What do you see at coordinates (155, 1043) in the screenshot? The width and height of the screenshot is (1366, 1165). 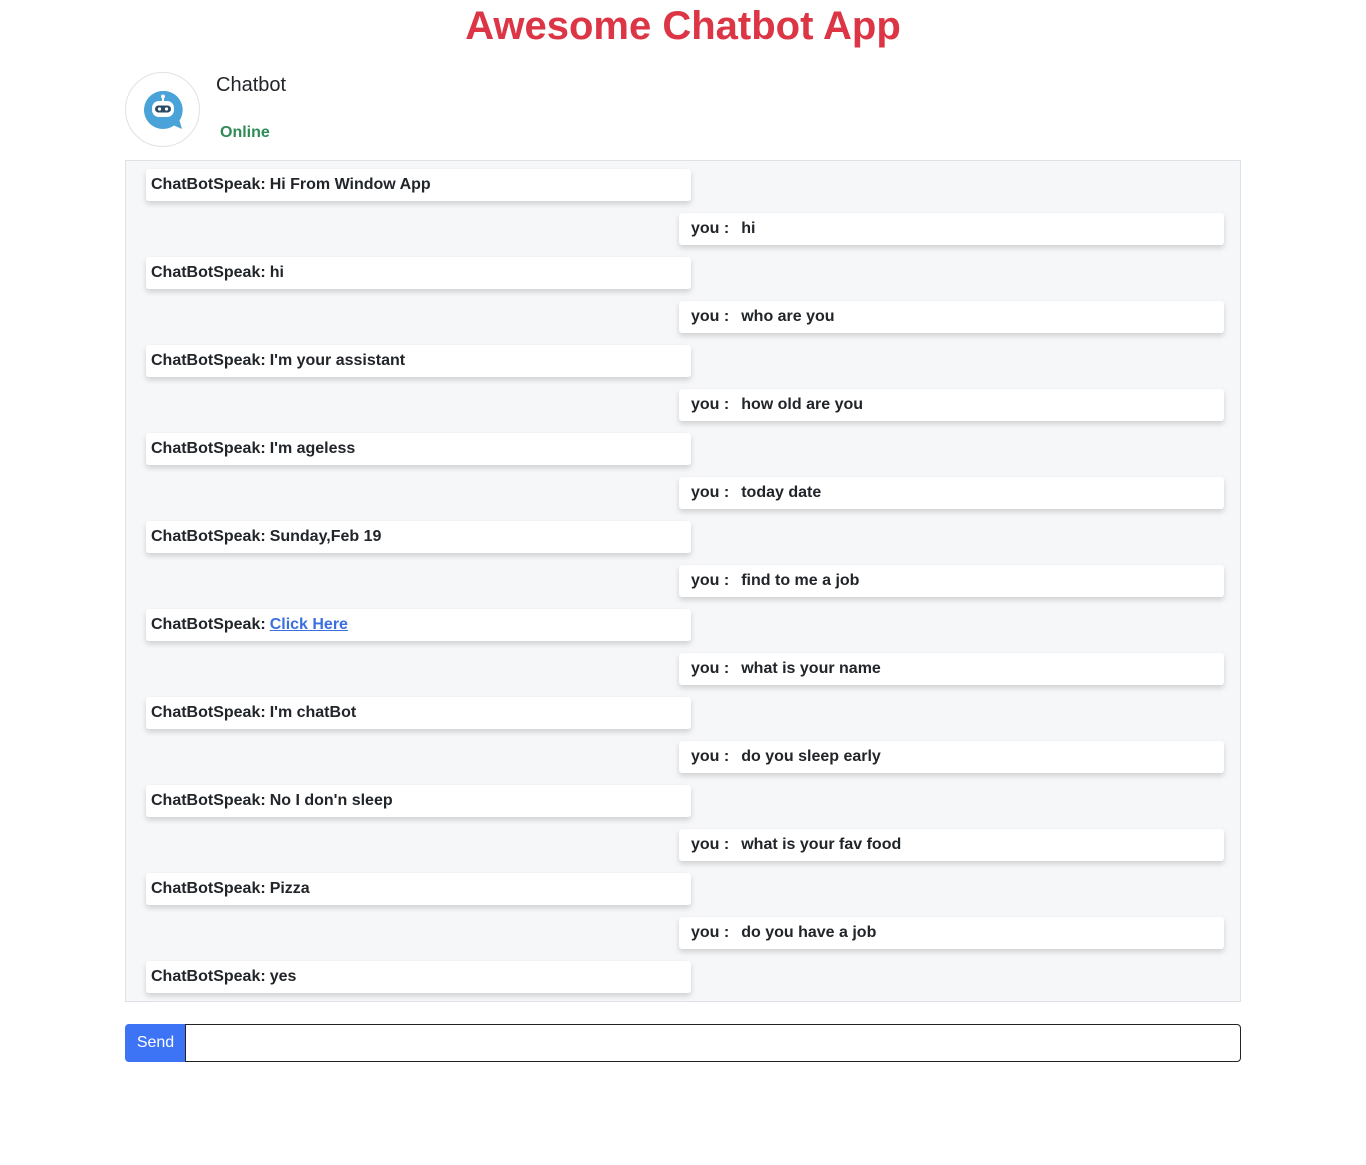 I see `send-button: Send` at bounding box center [155, 1043].